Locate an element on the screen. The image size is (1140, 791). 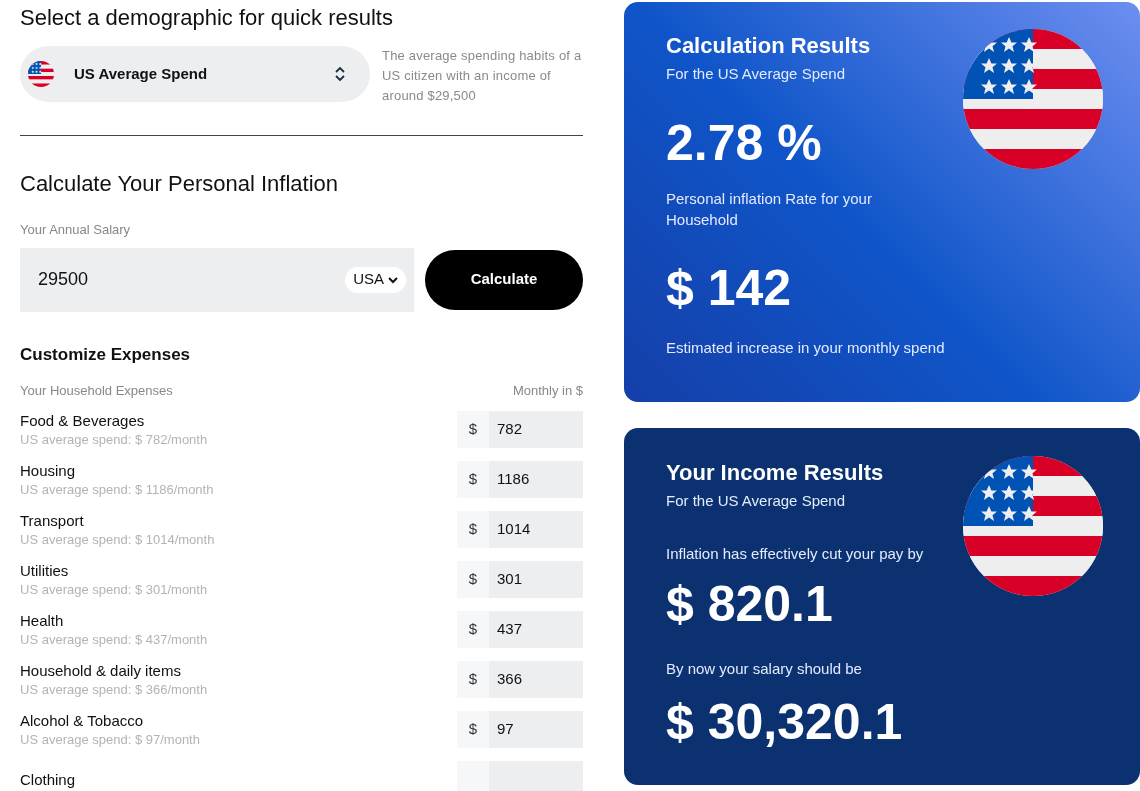
expense-hint: US average spend: $ 97/month is located at coordinates (110, 739).